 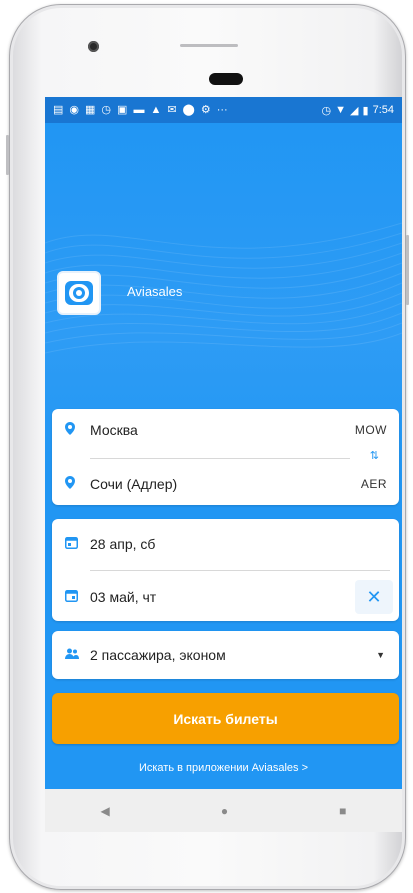 I want to click on back-icon: ◀, so click(x=105, y=811).